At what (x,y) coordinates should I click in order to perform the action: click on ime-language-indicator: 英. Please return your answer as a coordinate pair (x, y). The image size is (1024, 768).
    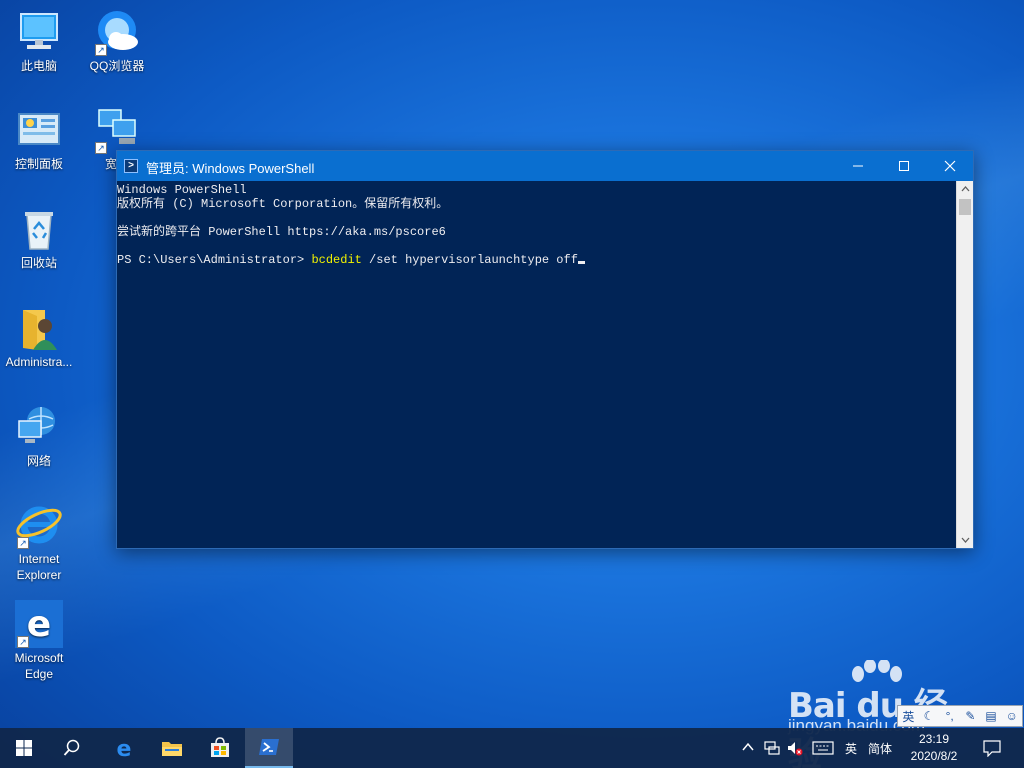
    Looking at the image, I should click on (851, 748).